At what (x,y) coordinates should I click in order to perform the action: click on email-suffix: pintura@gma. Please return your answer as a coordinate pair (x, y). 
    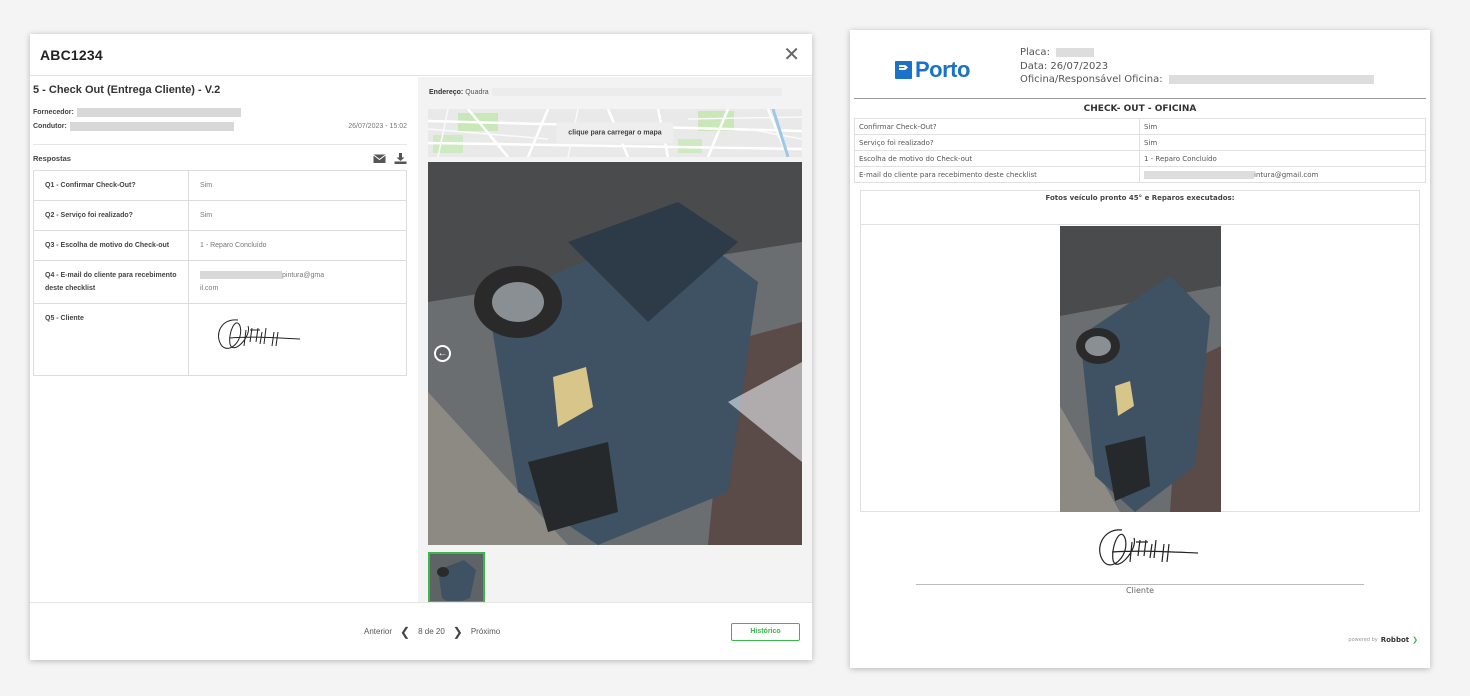
    Looking at the image, I should click on (303, 275).